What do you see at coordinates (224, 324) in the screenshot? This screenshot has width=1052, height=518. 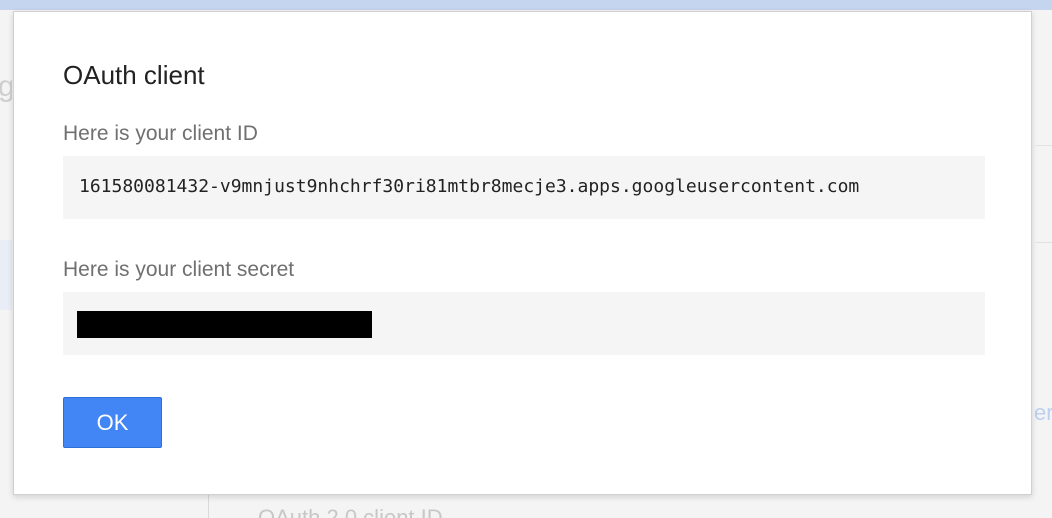 I see `client-secret-redaction` at bounding box center [224, 324].